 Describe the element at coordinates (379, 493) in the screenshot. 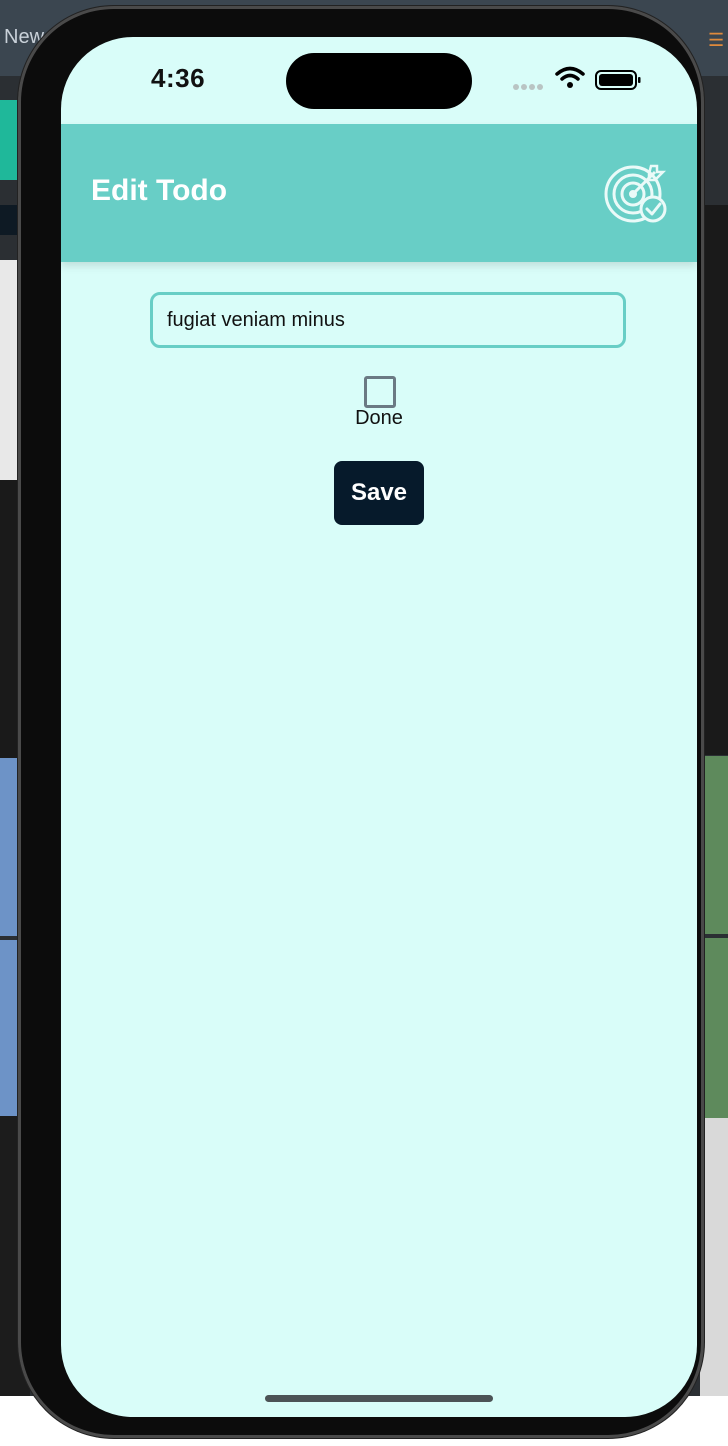

I see `save-button: Save` at that location.